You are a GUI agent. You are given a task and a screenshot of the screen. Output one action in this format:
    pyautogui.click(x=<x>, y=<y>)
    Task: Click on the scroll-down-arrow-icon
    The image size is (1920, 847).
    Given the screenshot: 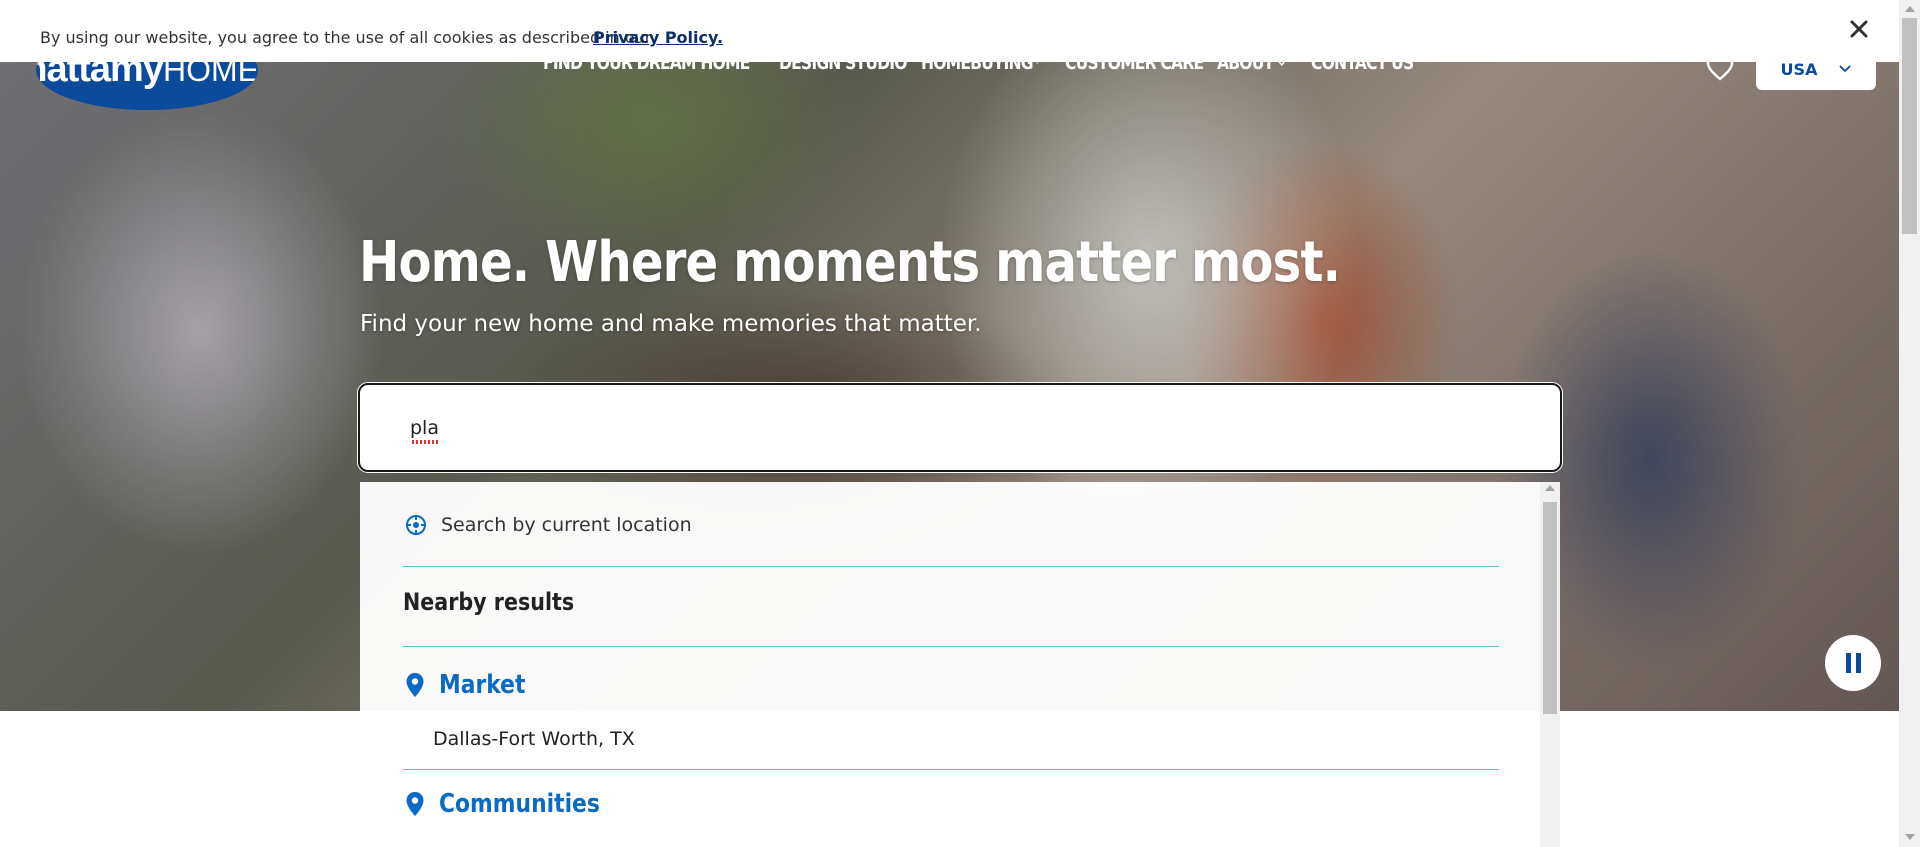 What is the action you would take?
    pyautogui.click(x=1910, y=837)
    